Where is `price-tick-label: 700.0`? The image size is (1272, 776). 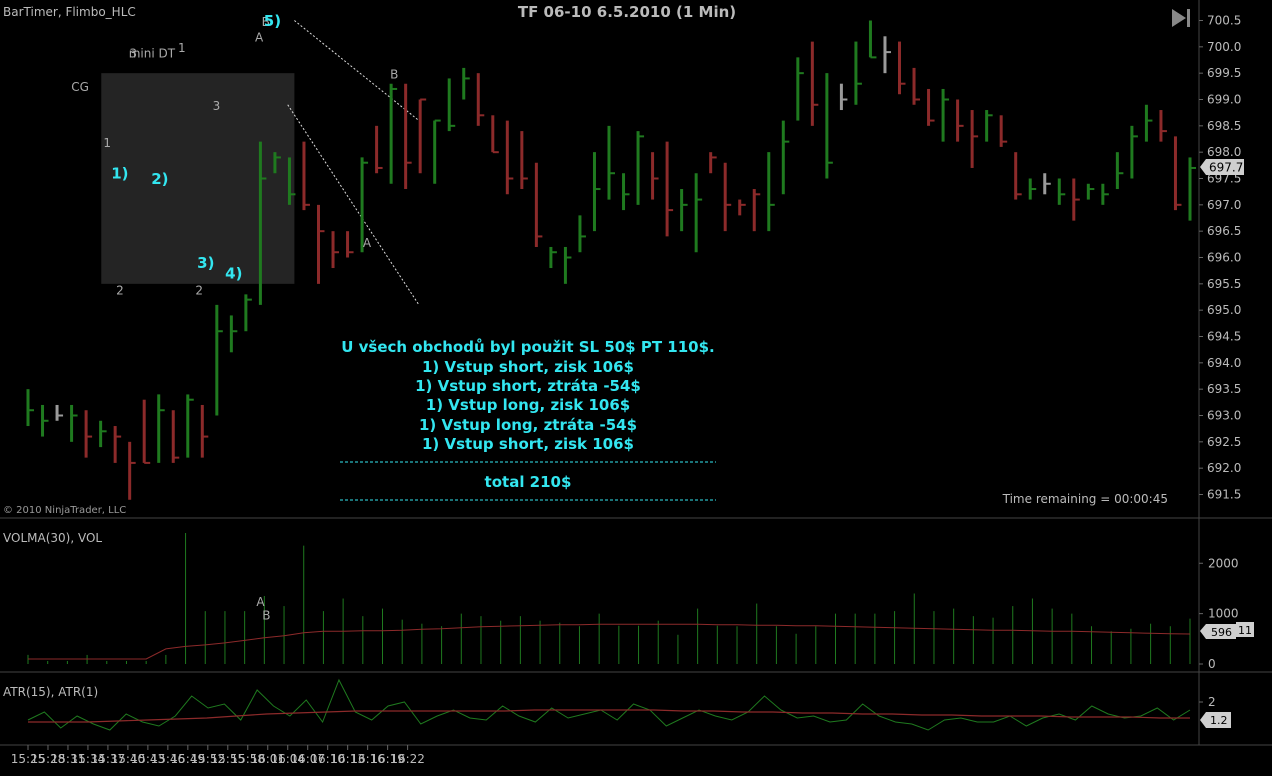 price-tick-label: 700.0 is located at coordinates (1224, 47).